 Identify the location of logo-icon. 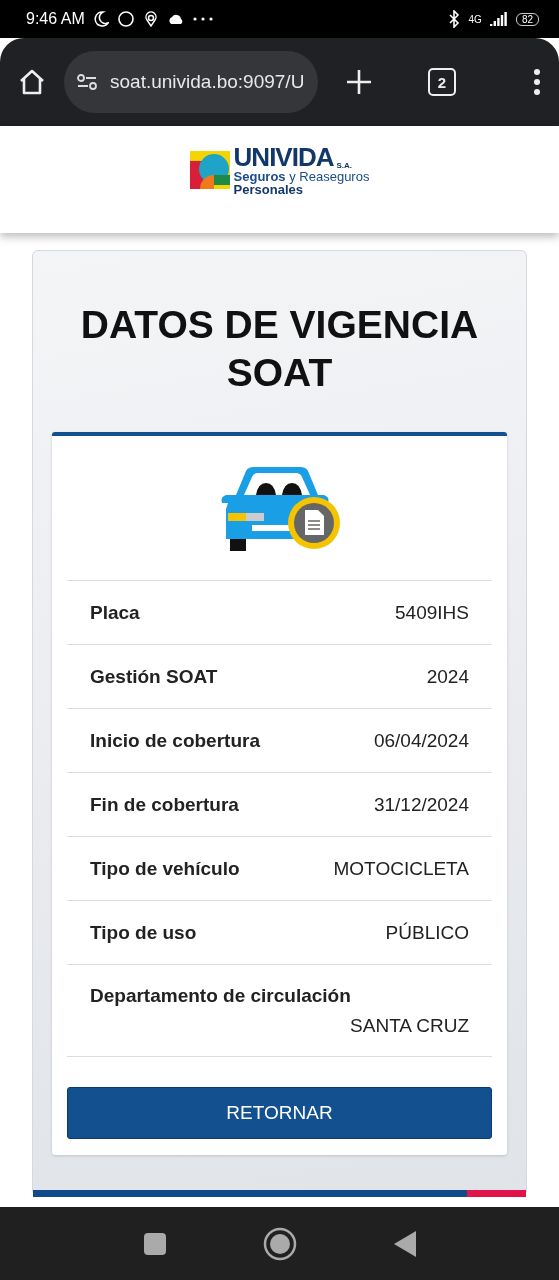
(209, 169).